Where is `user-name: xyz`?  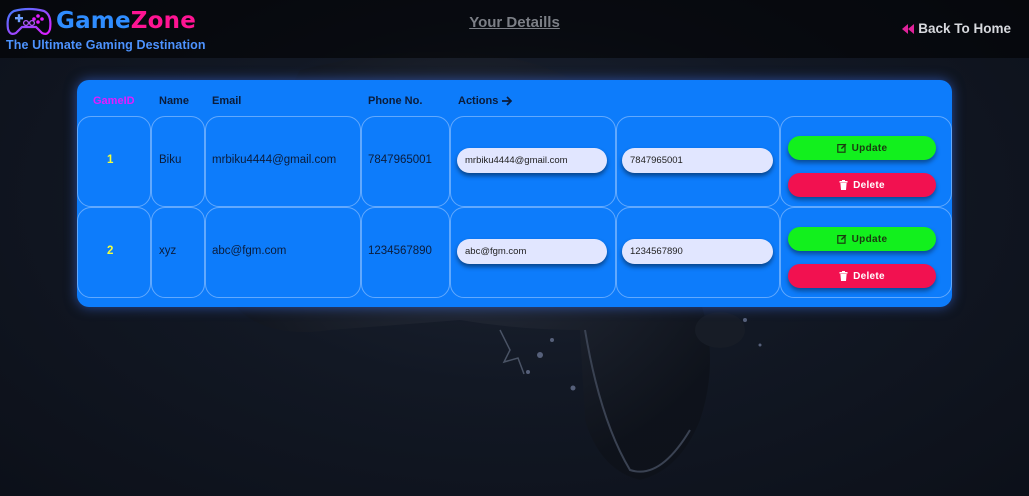
user-name: xyz is located at coordinates (168, 251).